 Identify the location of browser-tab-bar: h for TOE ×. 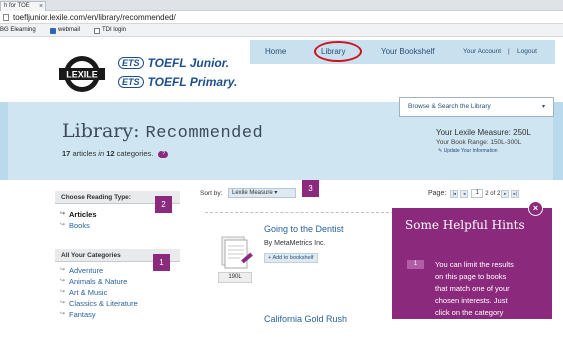
(281, 5).